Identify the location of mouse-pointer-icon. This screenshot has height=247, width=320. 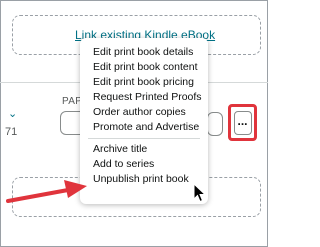
(200, 193).